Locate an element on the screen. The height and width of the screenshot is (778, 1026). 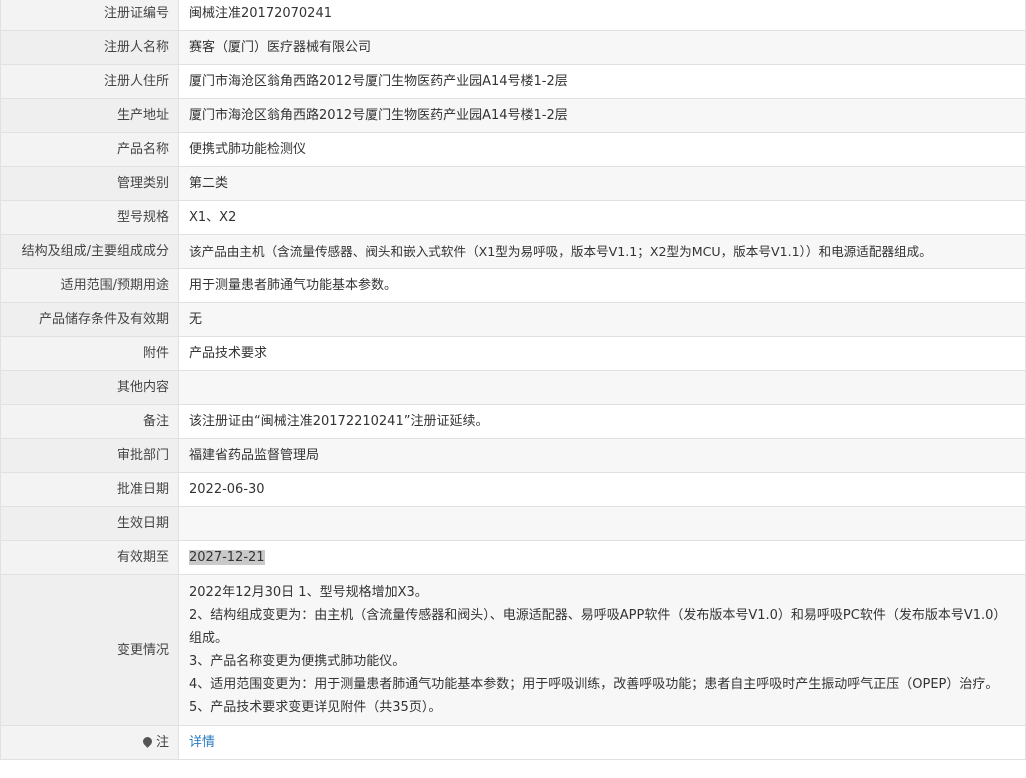
field-value: 详情 is located at coordinates (602, 742).